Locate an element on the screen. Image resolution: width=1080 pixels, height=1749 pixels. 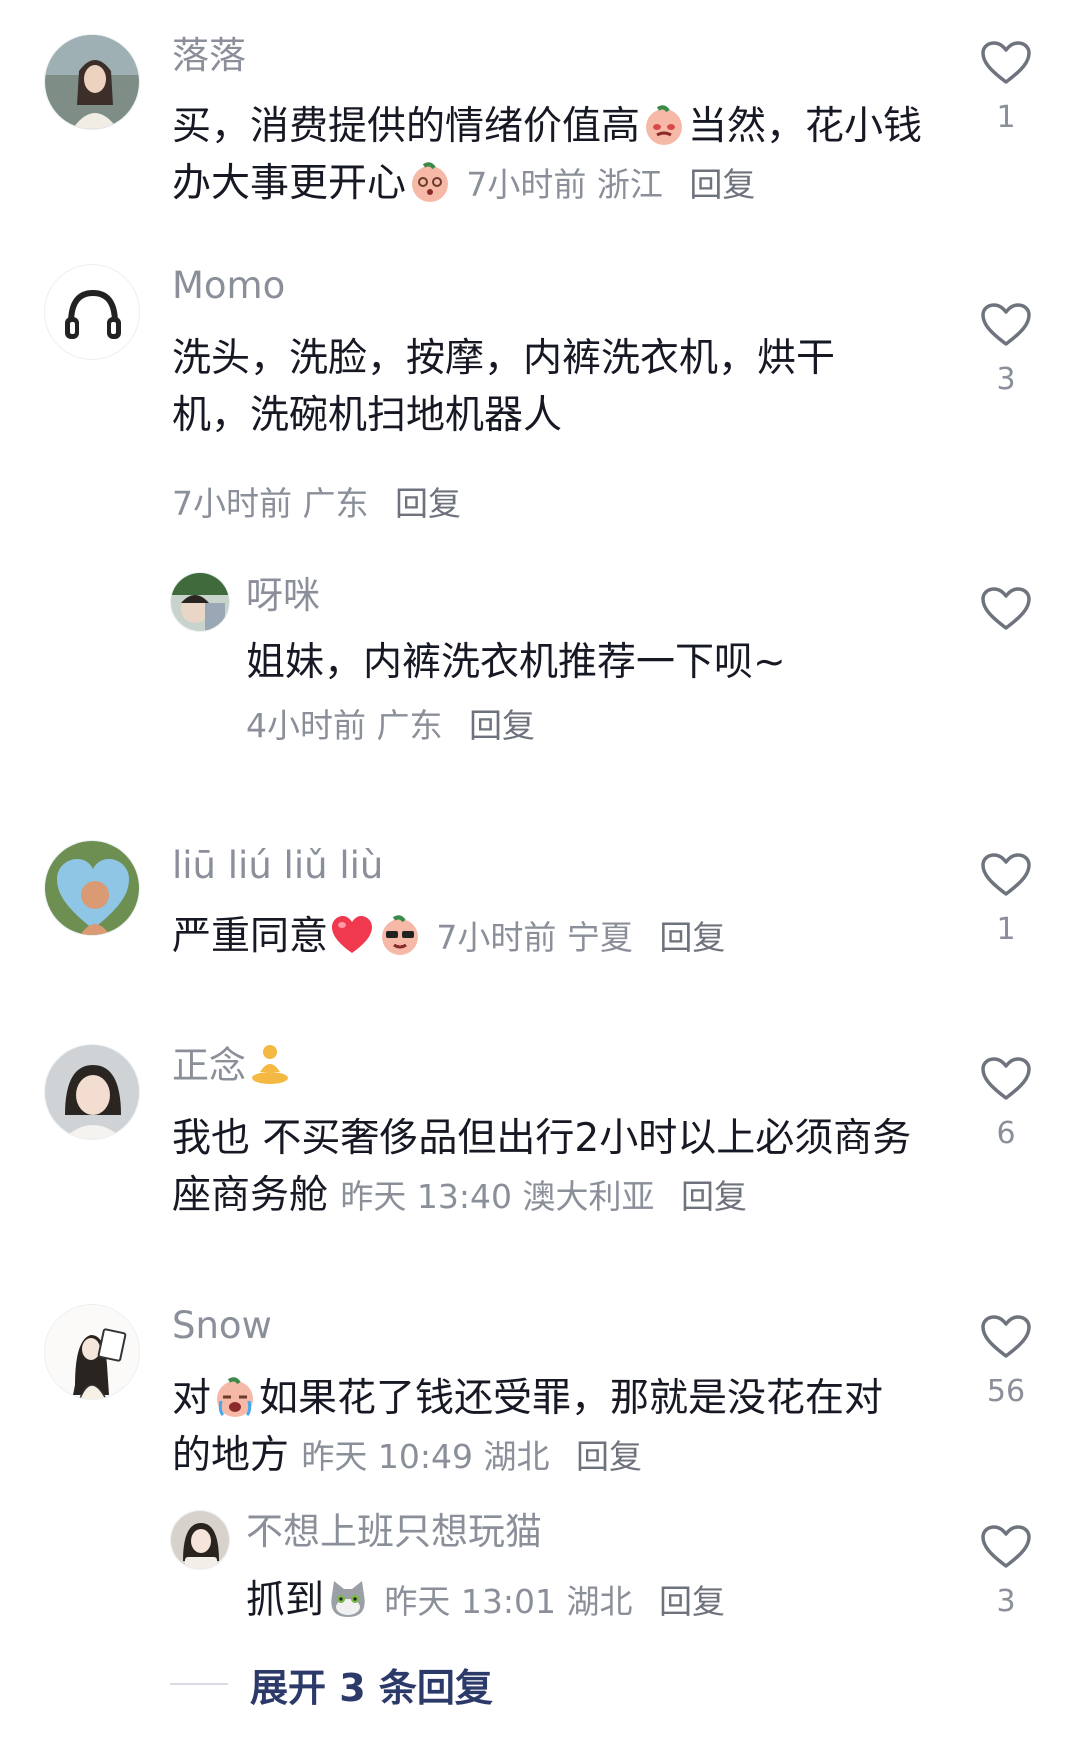
reply-author: 呀咪 is located at coordinates (283, 596).